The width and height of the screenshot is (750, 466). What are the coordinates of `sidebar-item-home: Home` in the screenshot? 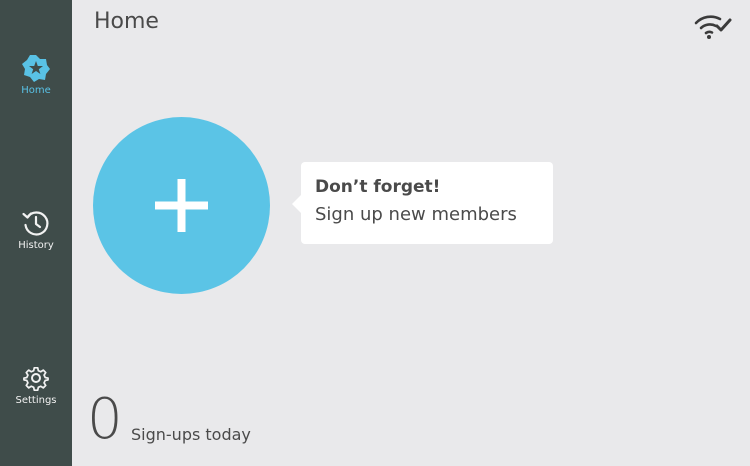 It's located at (36, 74).